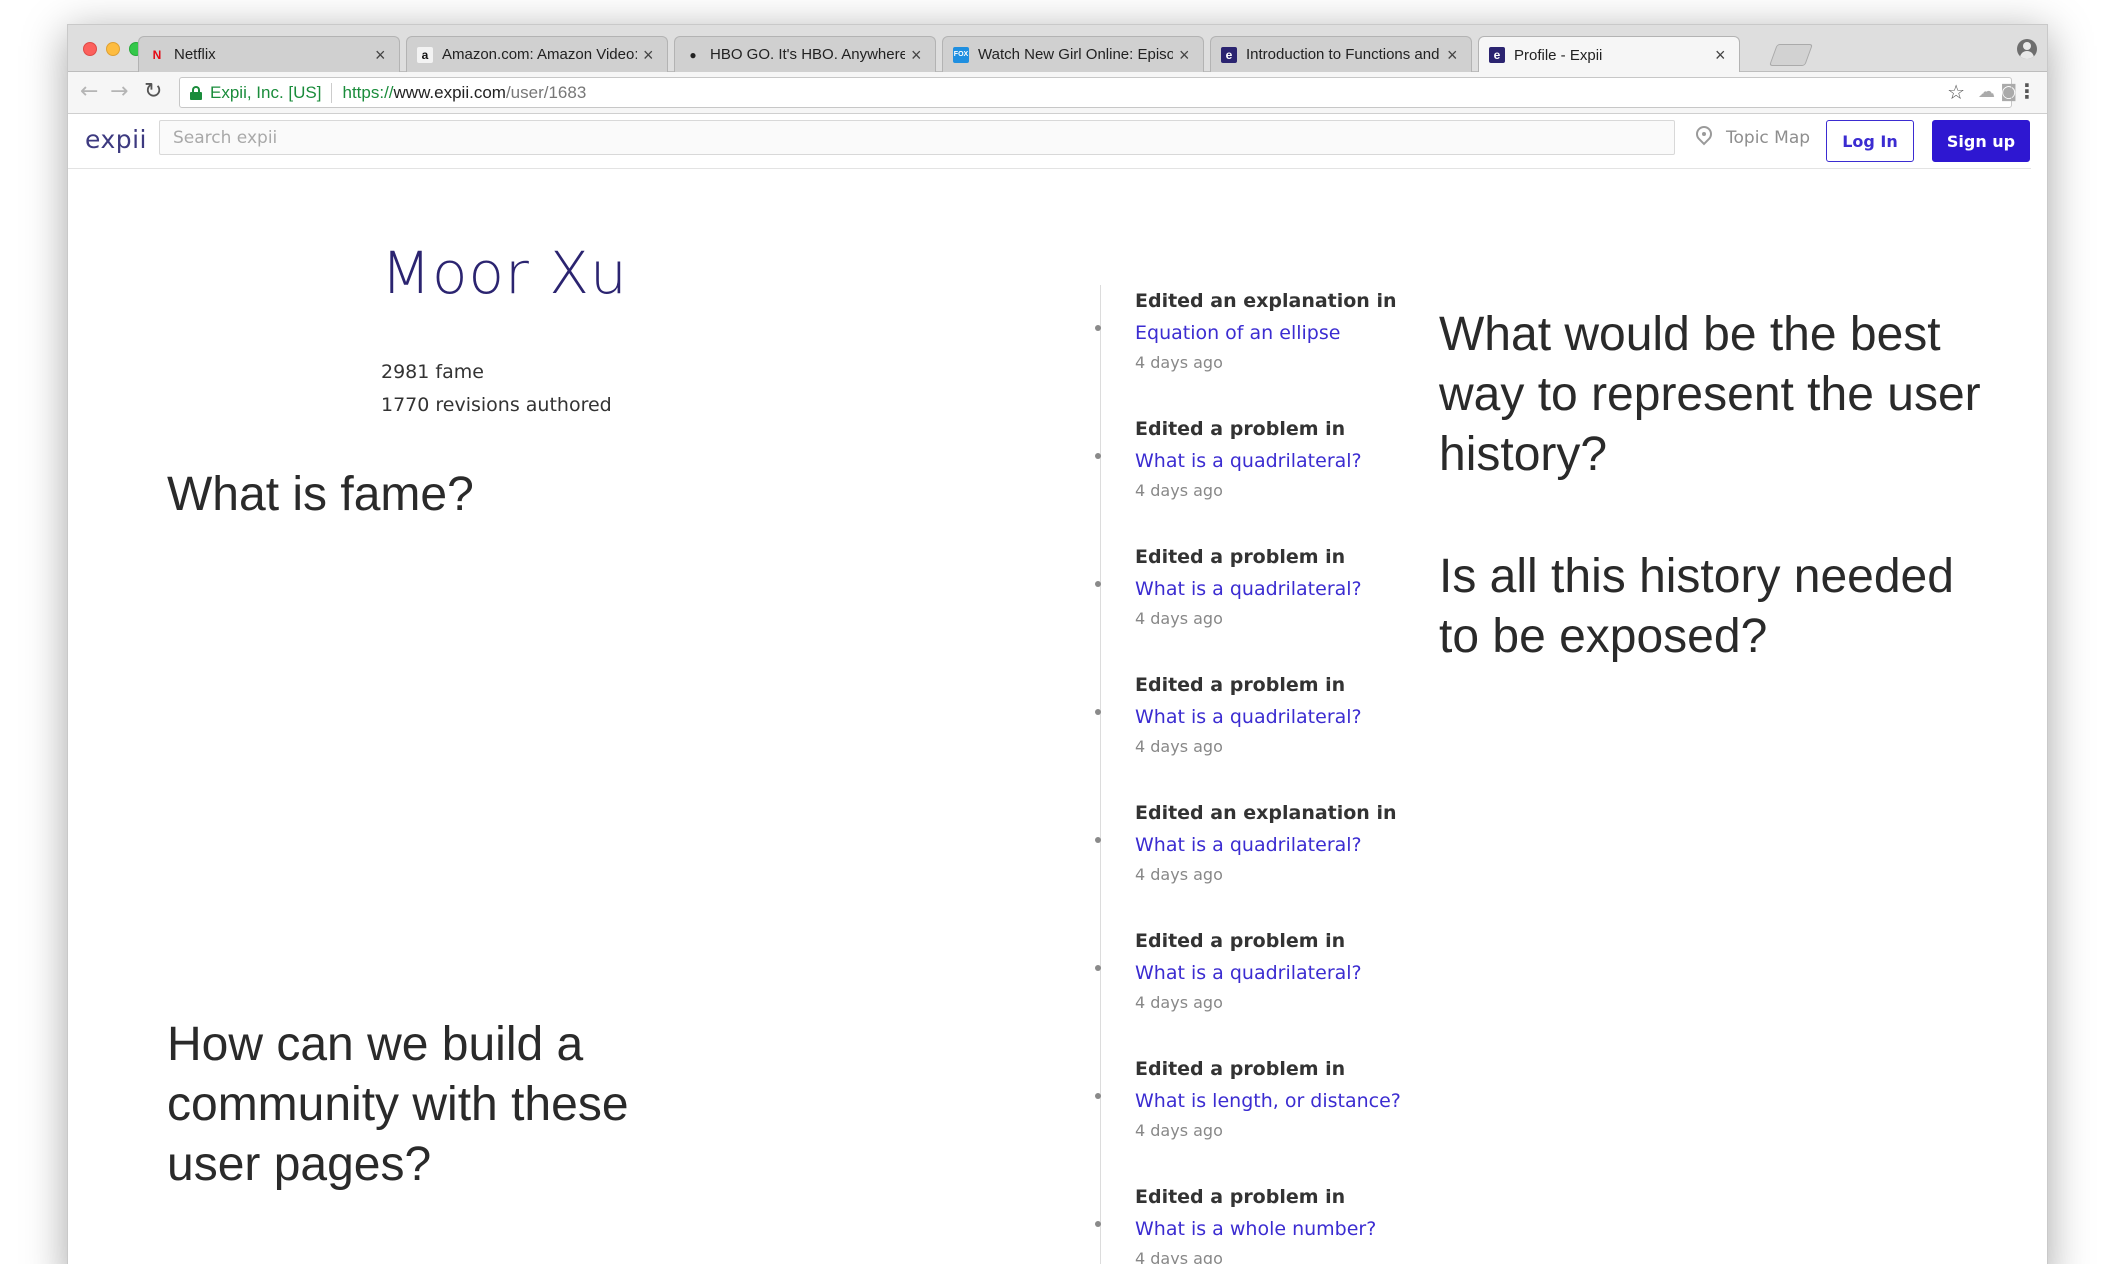 This screenshot has height=1264, width=2114. What do you see at coordinates (1075, 54) in the screenshot?
I see `tab-title: Watch New Girl Online: Episod` at bounding box center [1075, 54].